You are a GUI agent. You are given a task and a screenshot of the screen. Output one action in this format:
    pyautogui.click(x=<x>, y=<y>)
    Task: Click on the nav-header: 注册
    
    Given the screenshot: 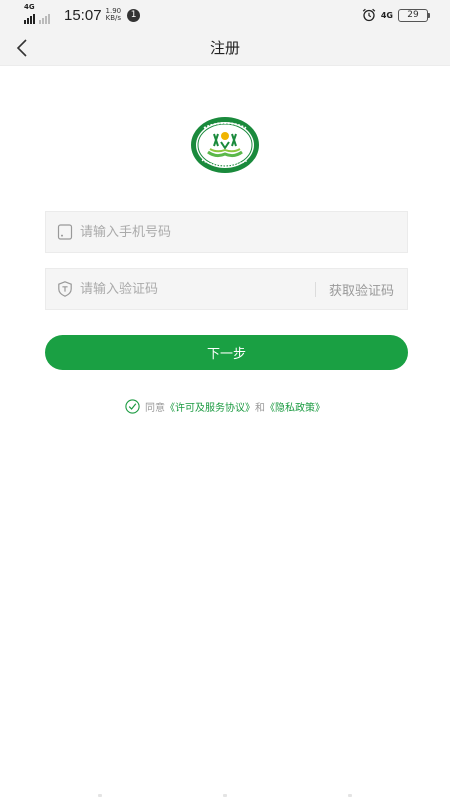 What is the action you would take?
    pyautogui.click(x=225, y=48)
    